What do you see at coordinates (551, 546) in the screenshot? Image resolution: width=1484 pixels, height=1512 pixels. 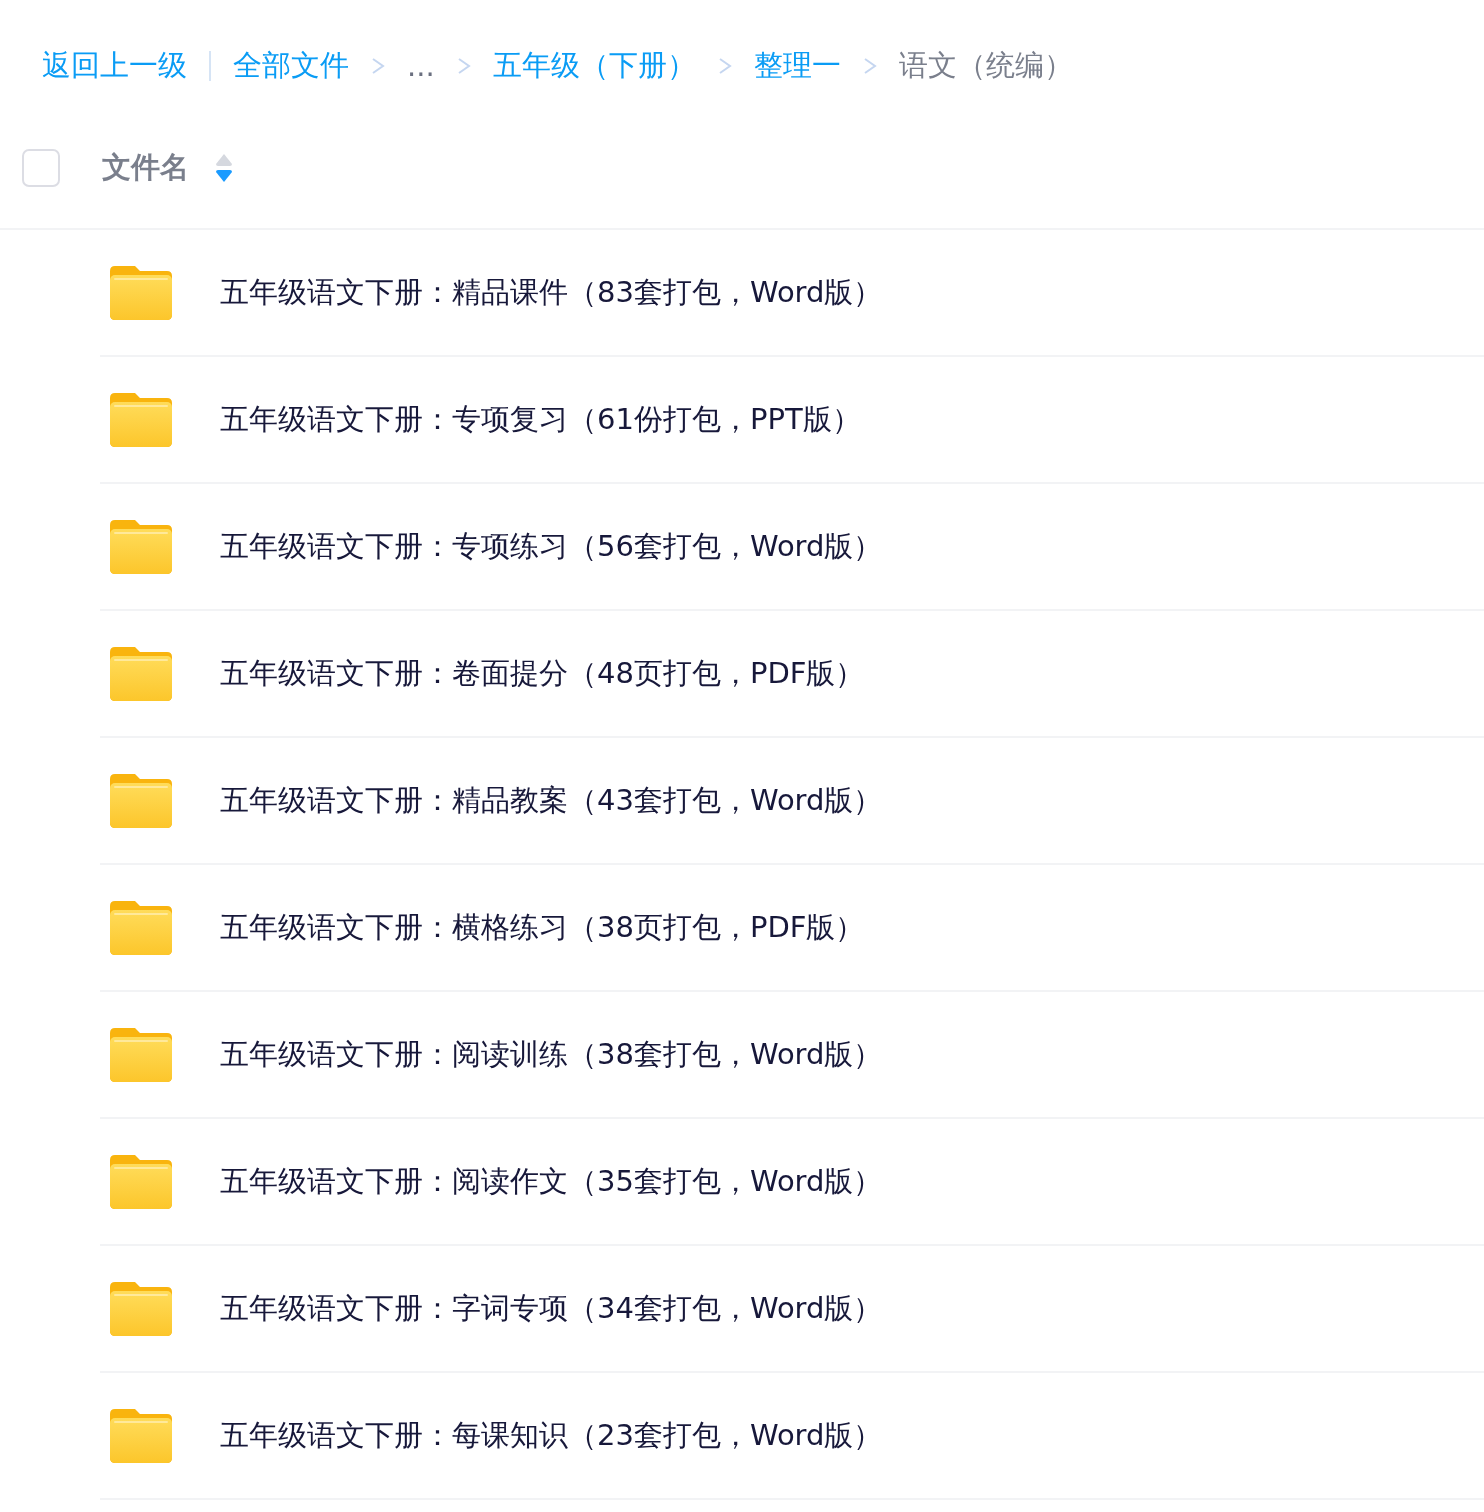 I see `file-name: 五年级语文下册：专项练习（56套打包，Word版）` at bounding box center [551, 546].